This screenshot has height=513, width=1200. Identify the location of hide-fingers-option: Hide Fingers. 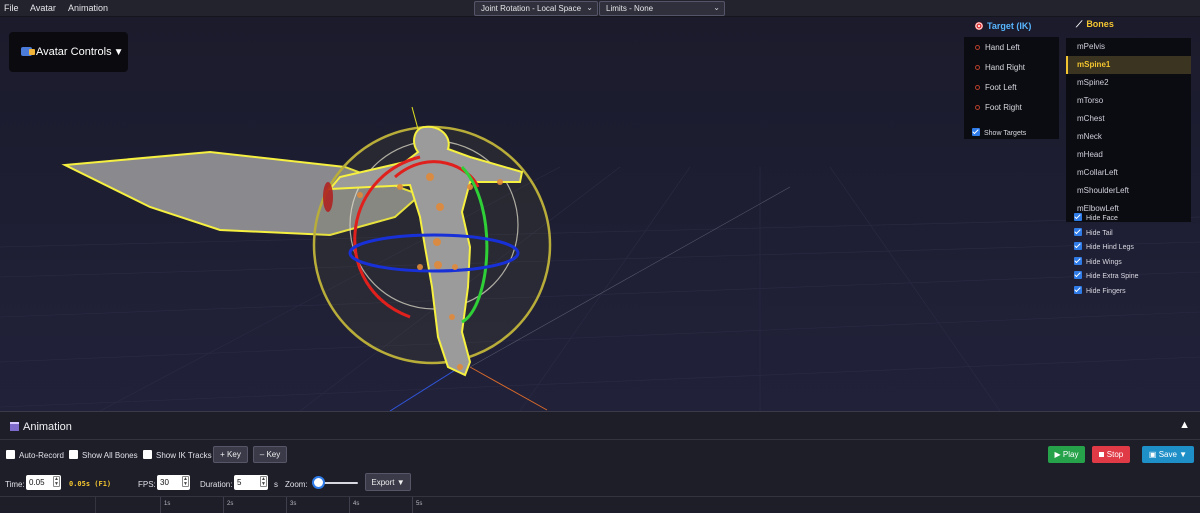
(1106, 293).